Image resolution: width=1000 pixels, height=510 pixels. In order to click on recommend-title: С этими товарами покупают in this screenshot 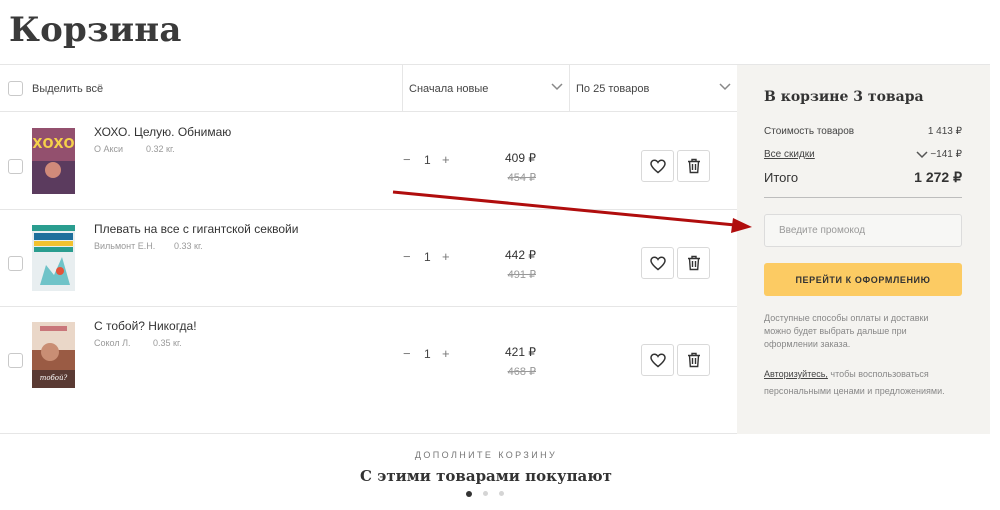, I will do `click(486, 476)`.